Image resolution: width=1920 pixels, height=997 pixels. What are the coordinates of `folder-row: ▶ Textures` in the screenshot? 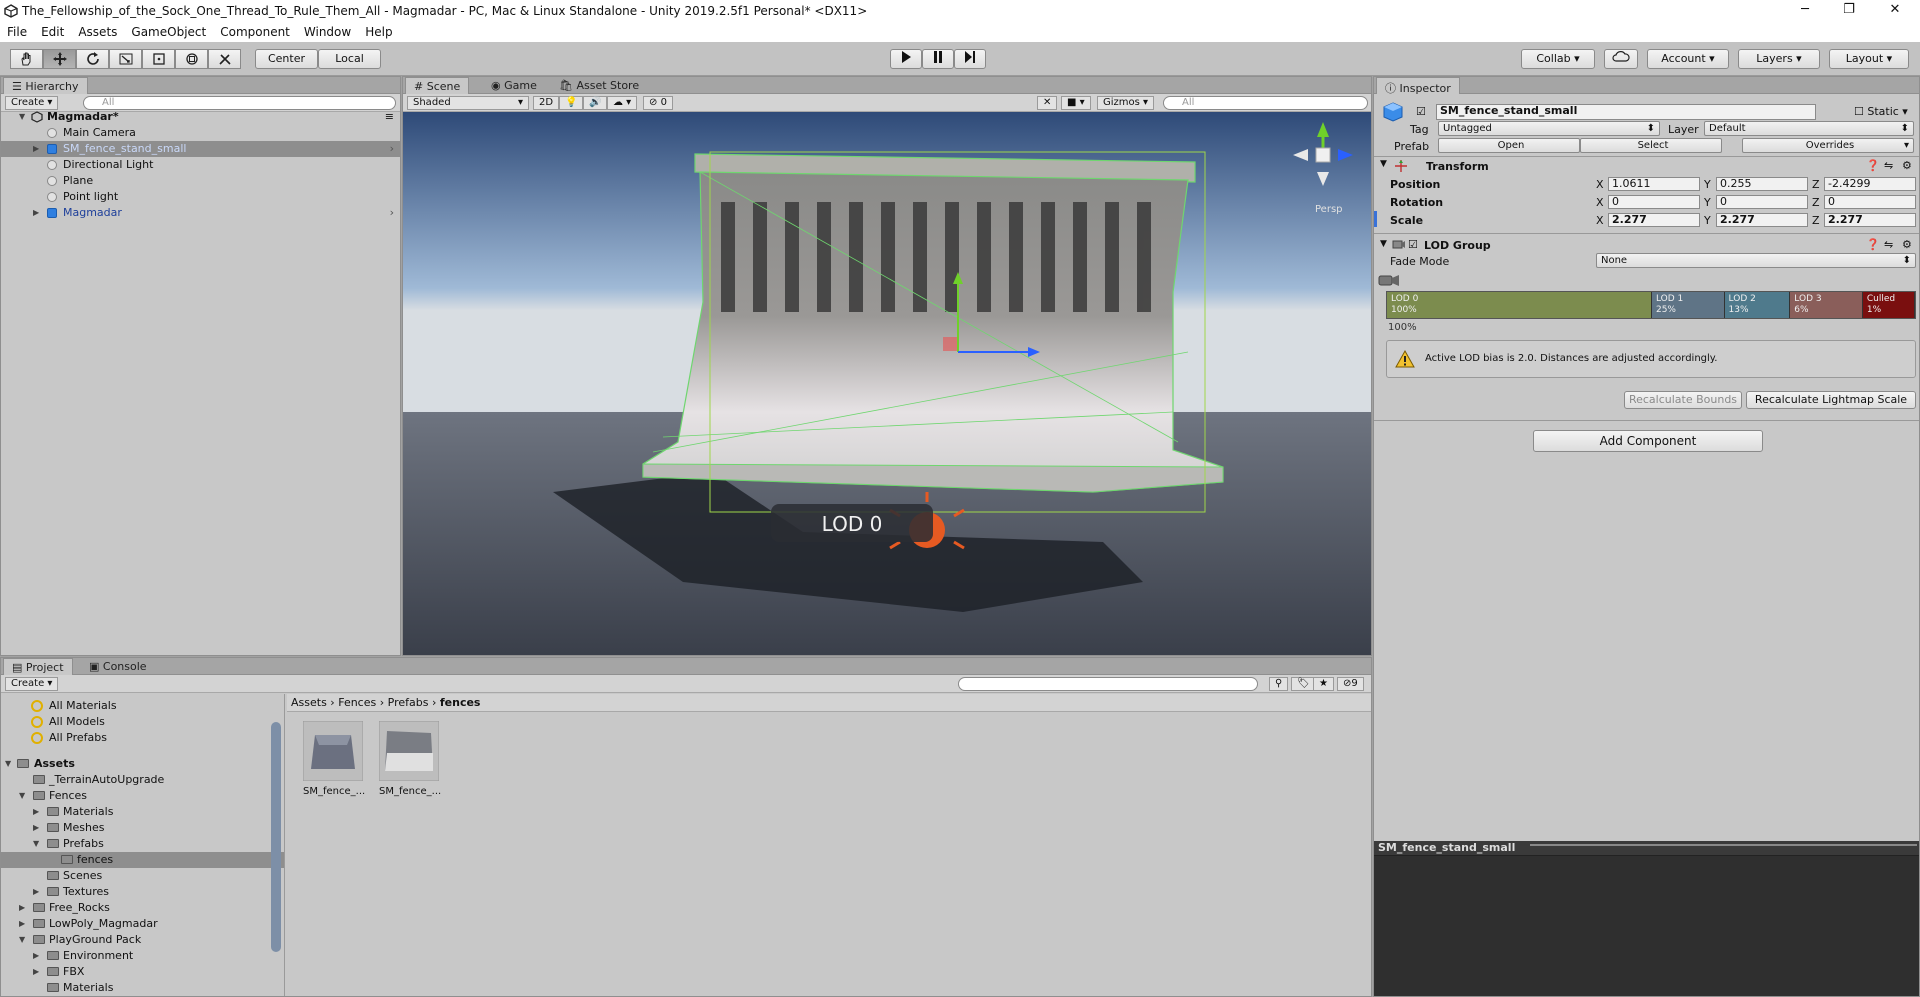 It's located at (142, 892).